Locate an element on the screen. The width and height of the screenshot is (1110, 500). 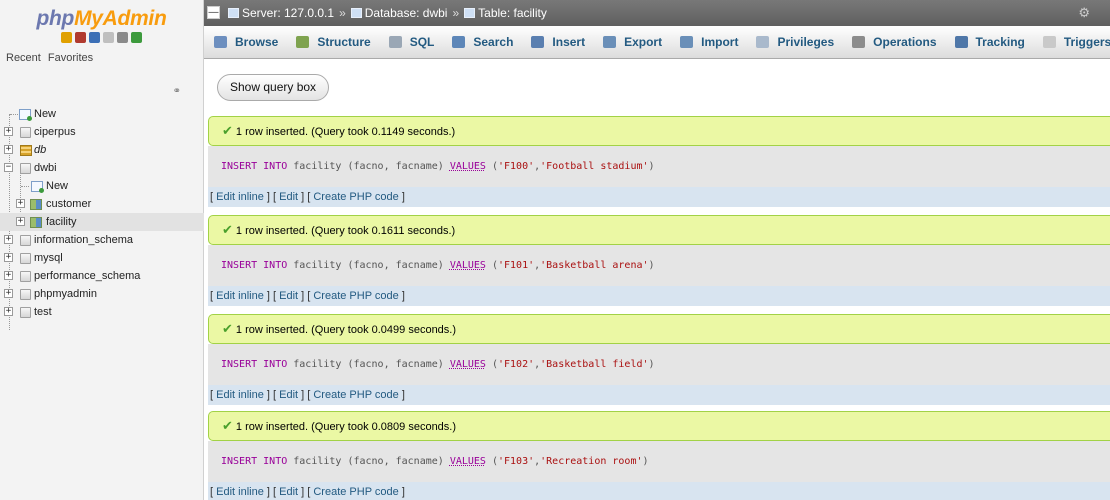
tab-structure: Structure is located at coordinates (333, 42).